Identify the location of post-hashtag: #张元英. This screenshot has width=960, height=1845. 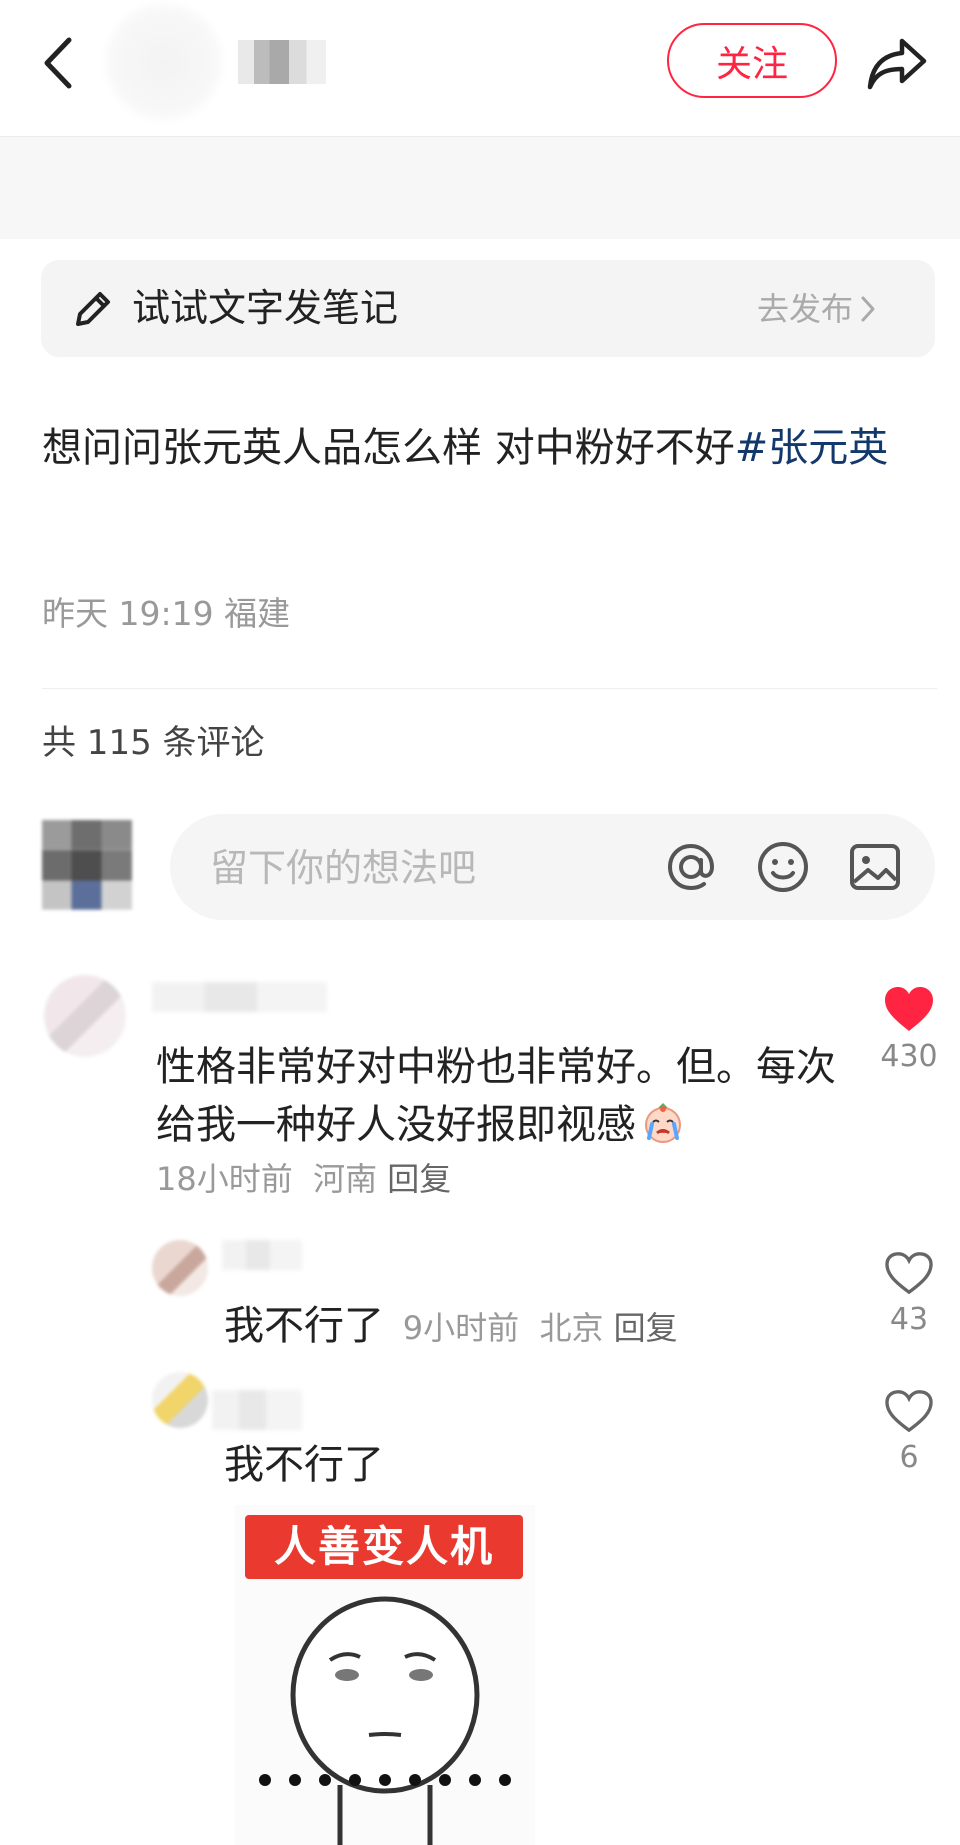
(812, 448).